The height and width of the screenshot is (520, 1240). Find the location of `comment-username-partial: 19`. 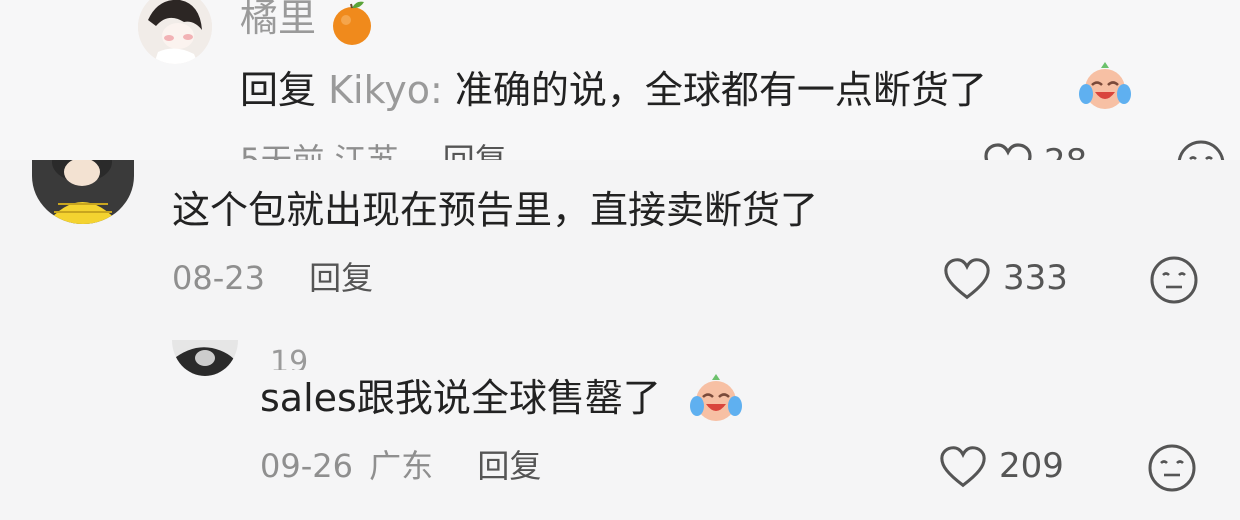

comment-username-partial: 19 is located at coordinates (289, 359).